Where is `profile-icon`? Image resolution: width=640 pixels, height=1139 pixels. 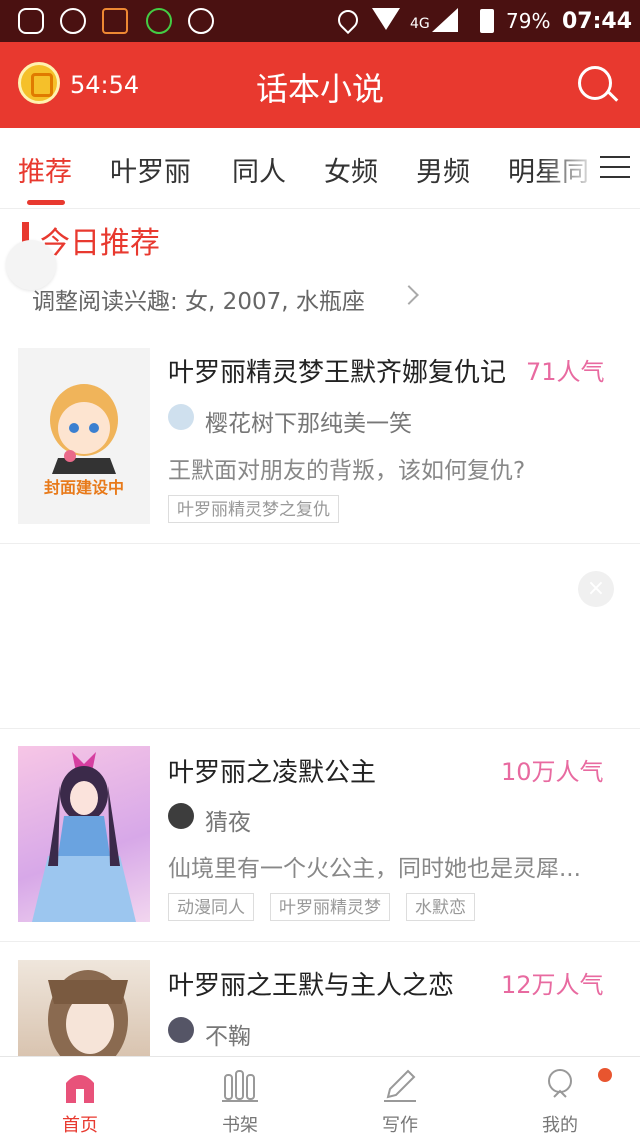 profile-icon is located at coordinates (560, 1083).